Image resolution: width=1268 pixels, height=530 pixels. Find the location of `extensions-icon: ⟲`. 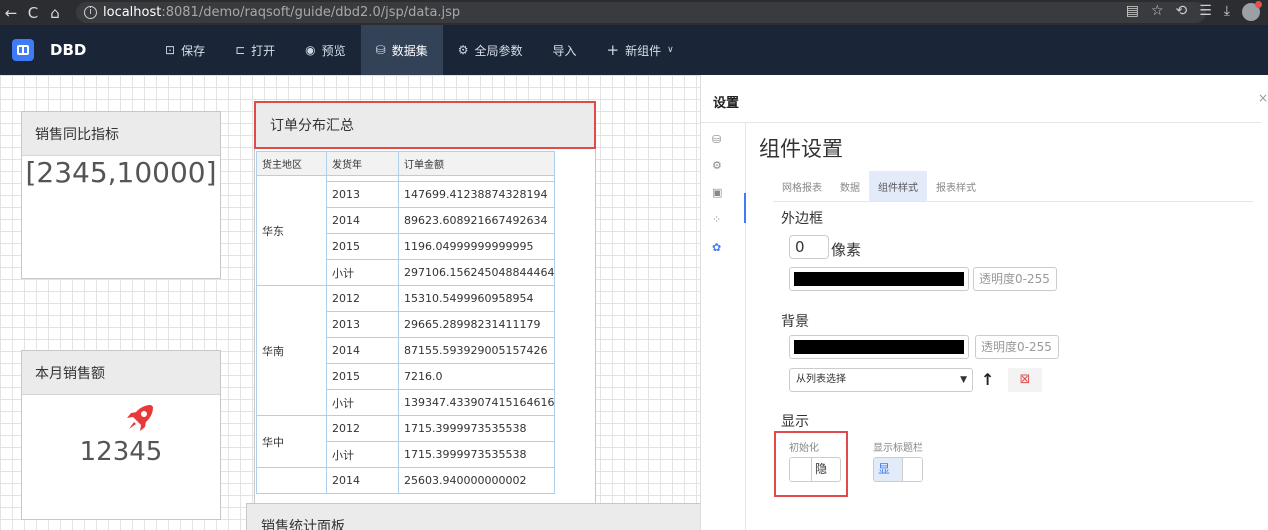

extensions-icon: ⟲ is located at coordinates (1182, 12).